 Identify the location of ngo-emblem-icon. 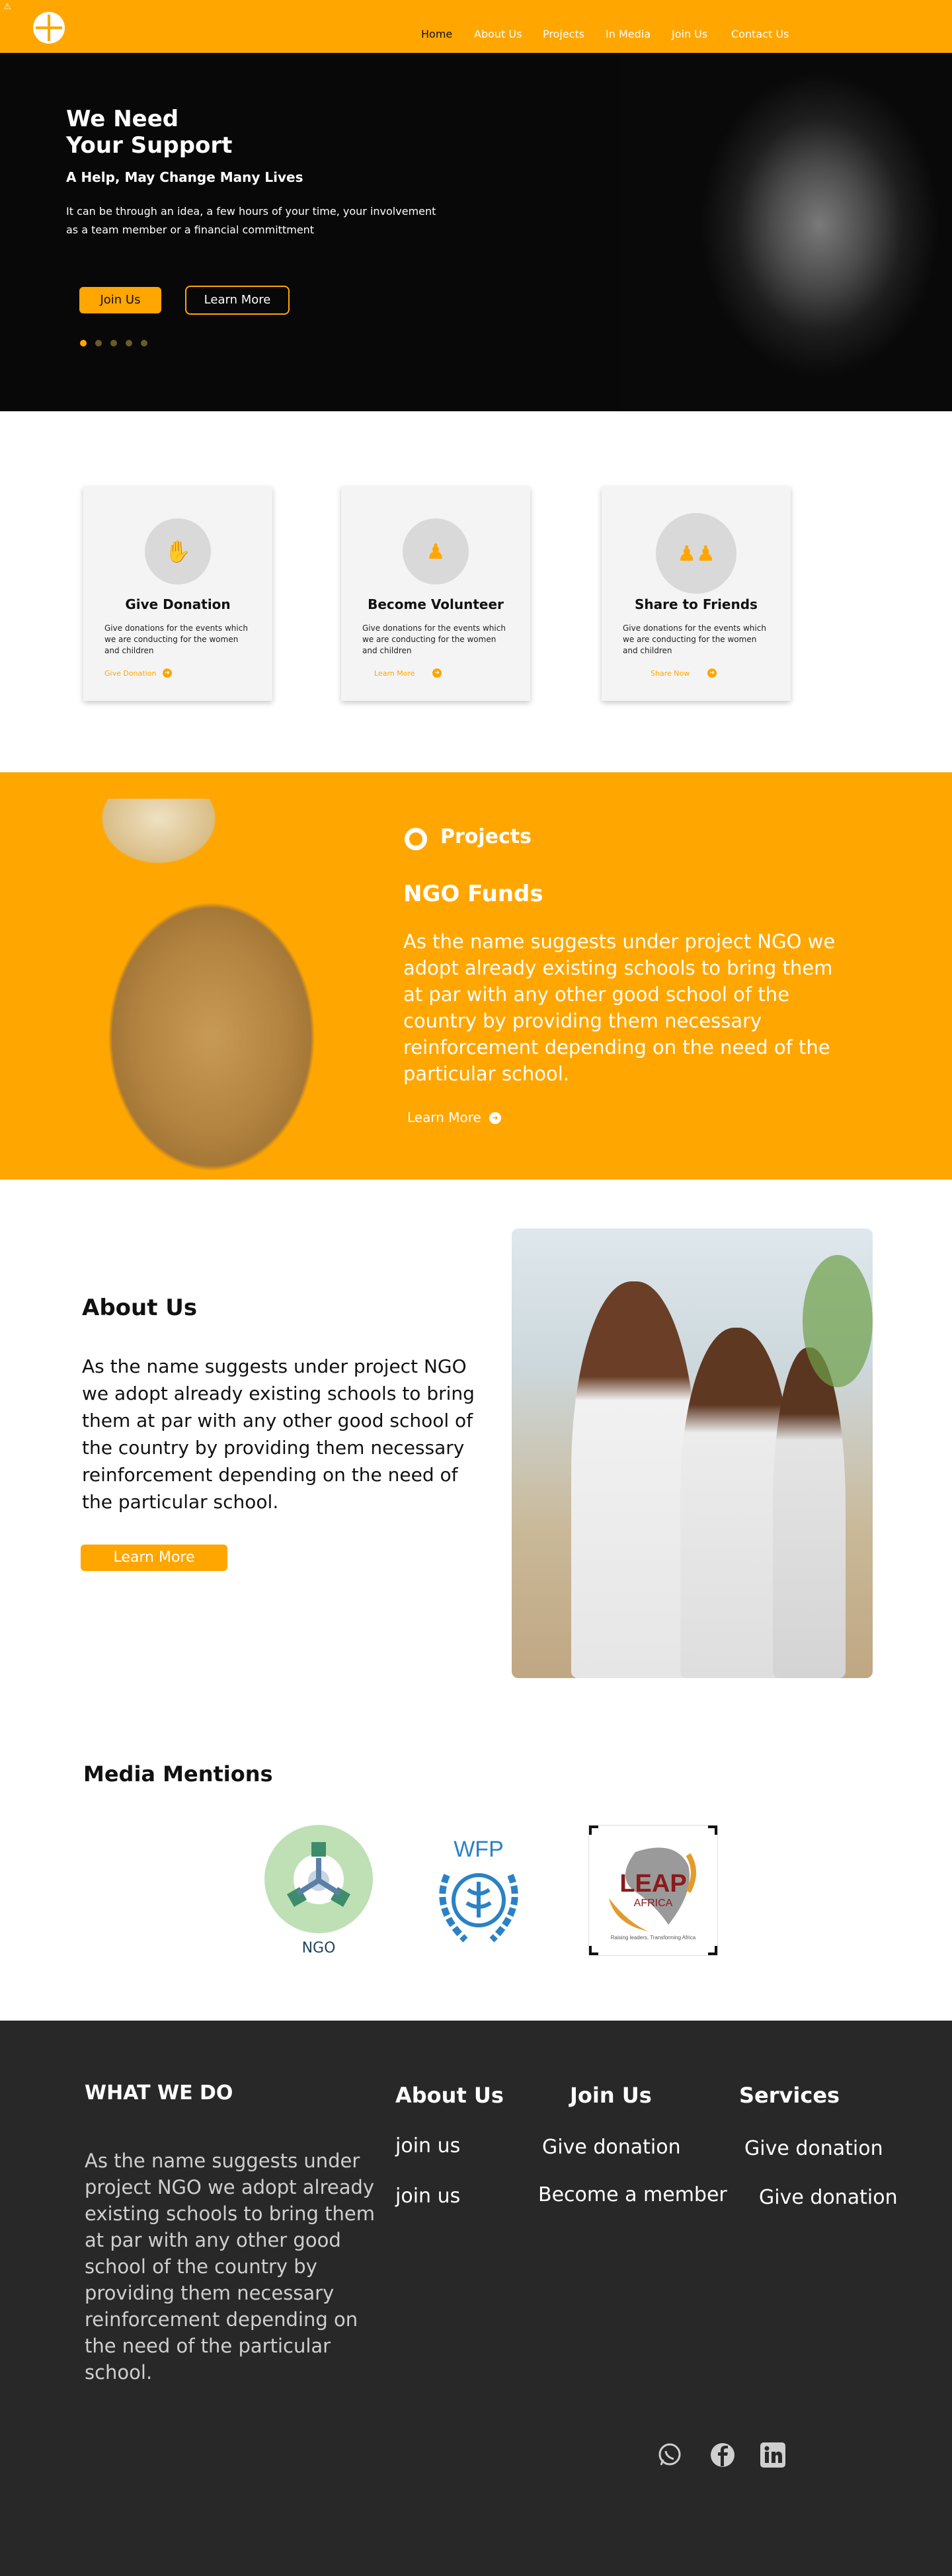
(318, 1875).